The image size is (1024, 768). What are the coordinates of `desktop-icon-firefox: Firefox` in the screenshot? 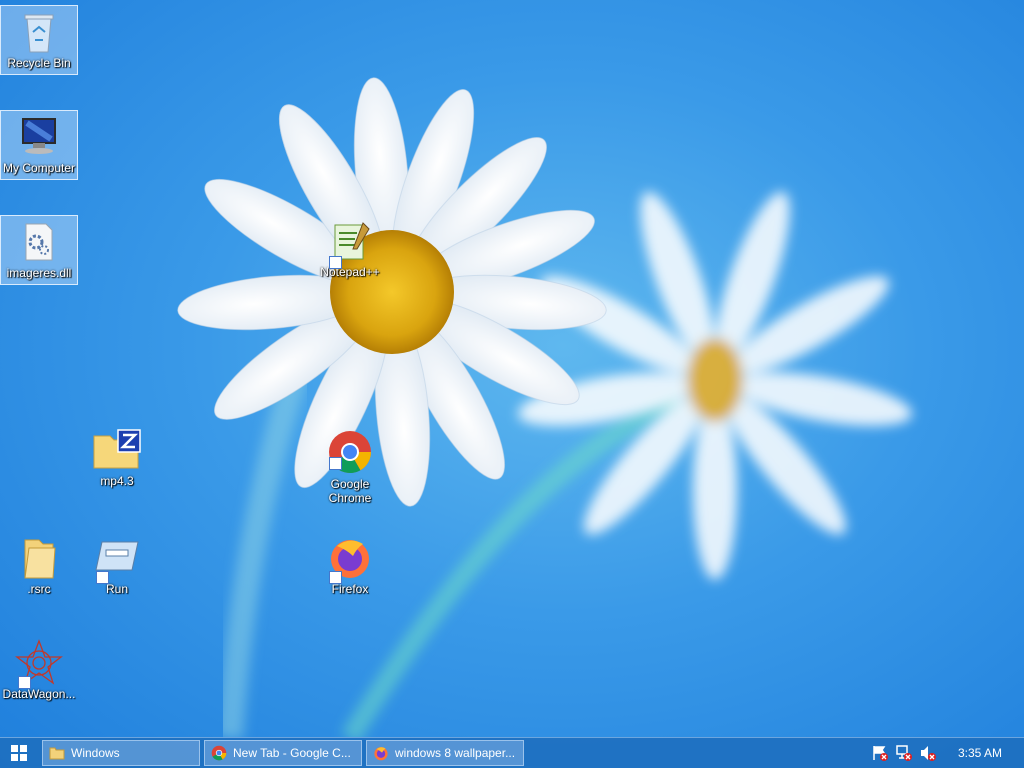 It's located at (350, 565).